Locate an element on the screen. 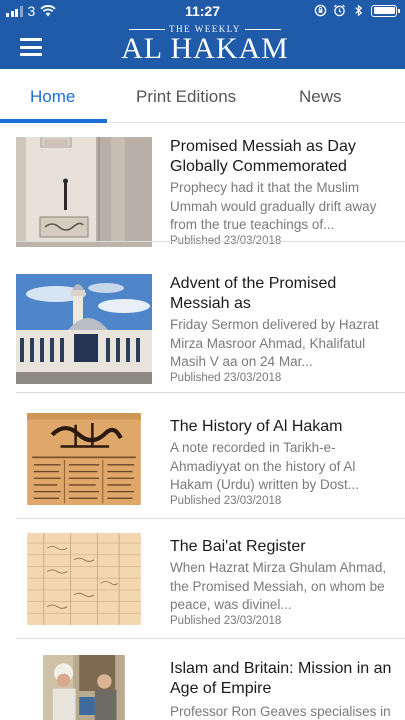 This screenshot has width=405, height=720. tab-home: Home is located at coordinates (52, 97).